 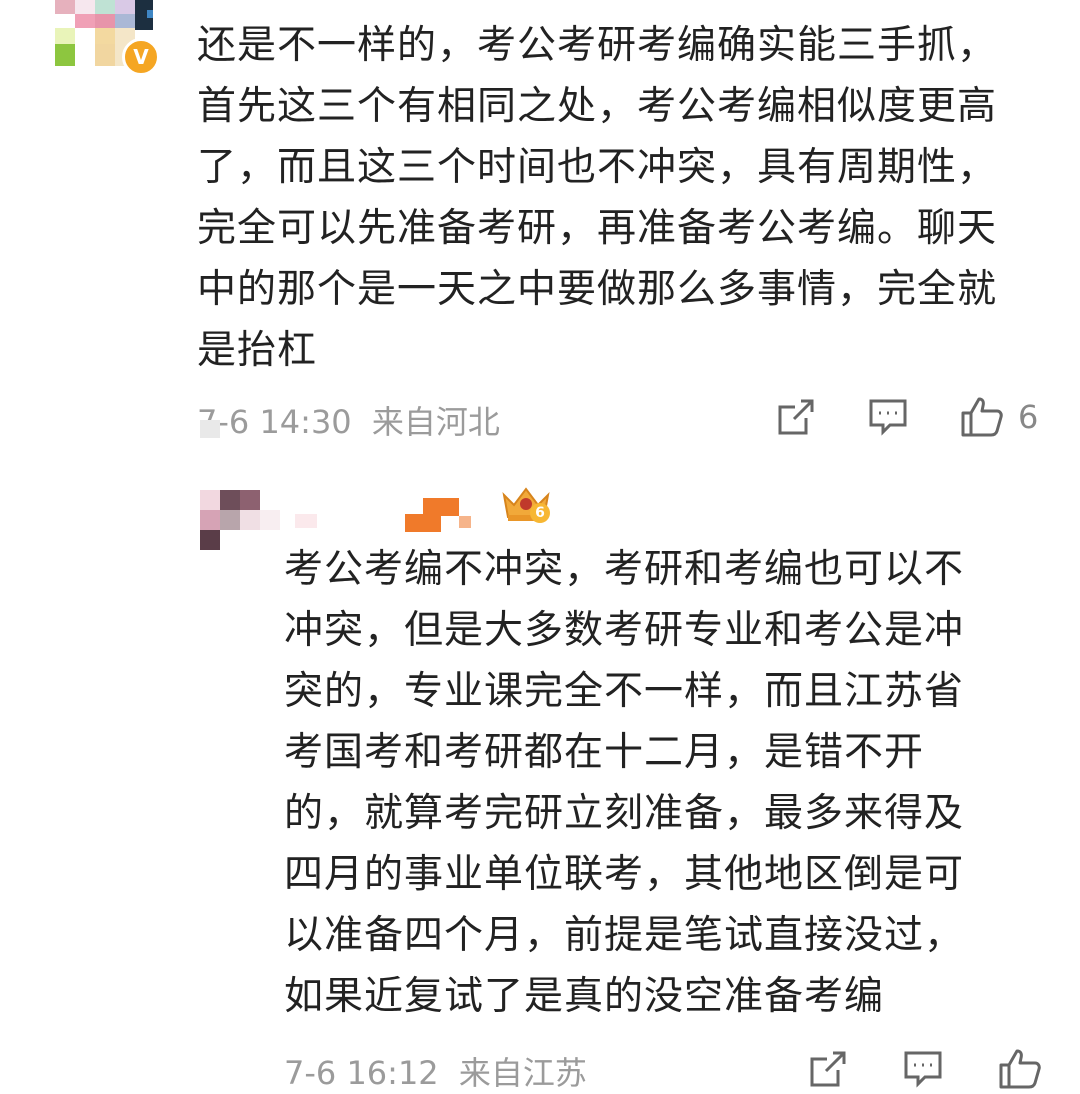 What do you see at coordinates (522, 1073) in the screenshot?
I see `comment-location: 来自江苏` at bounding box center [522, 1073].